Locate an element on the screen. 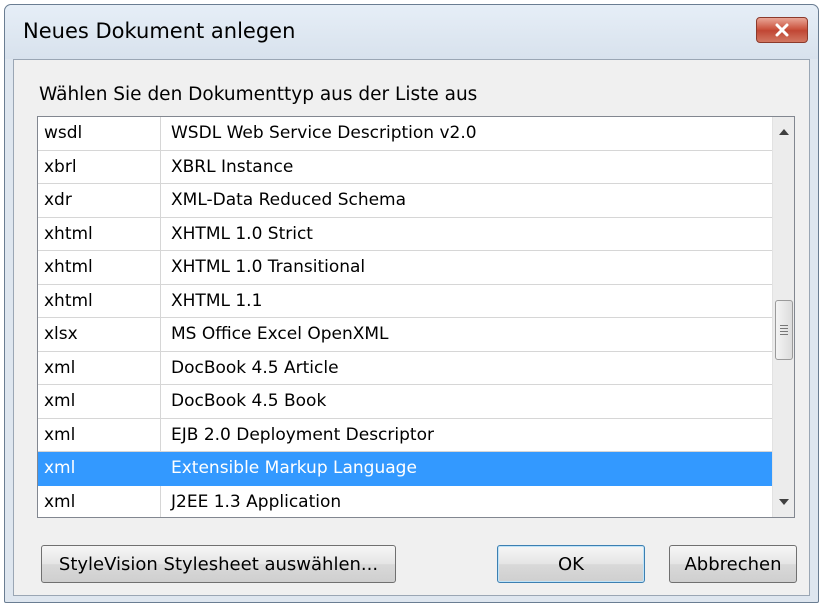  vertical-scrollbar is located at coordinates (783, 317).